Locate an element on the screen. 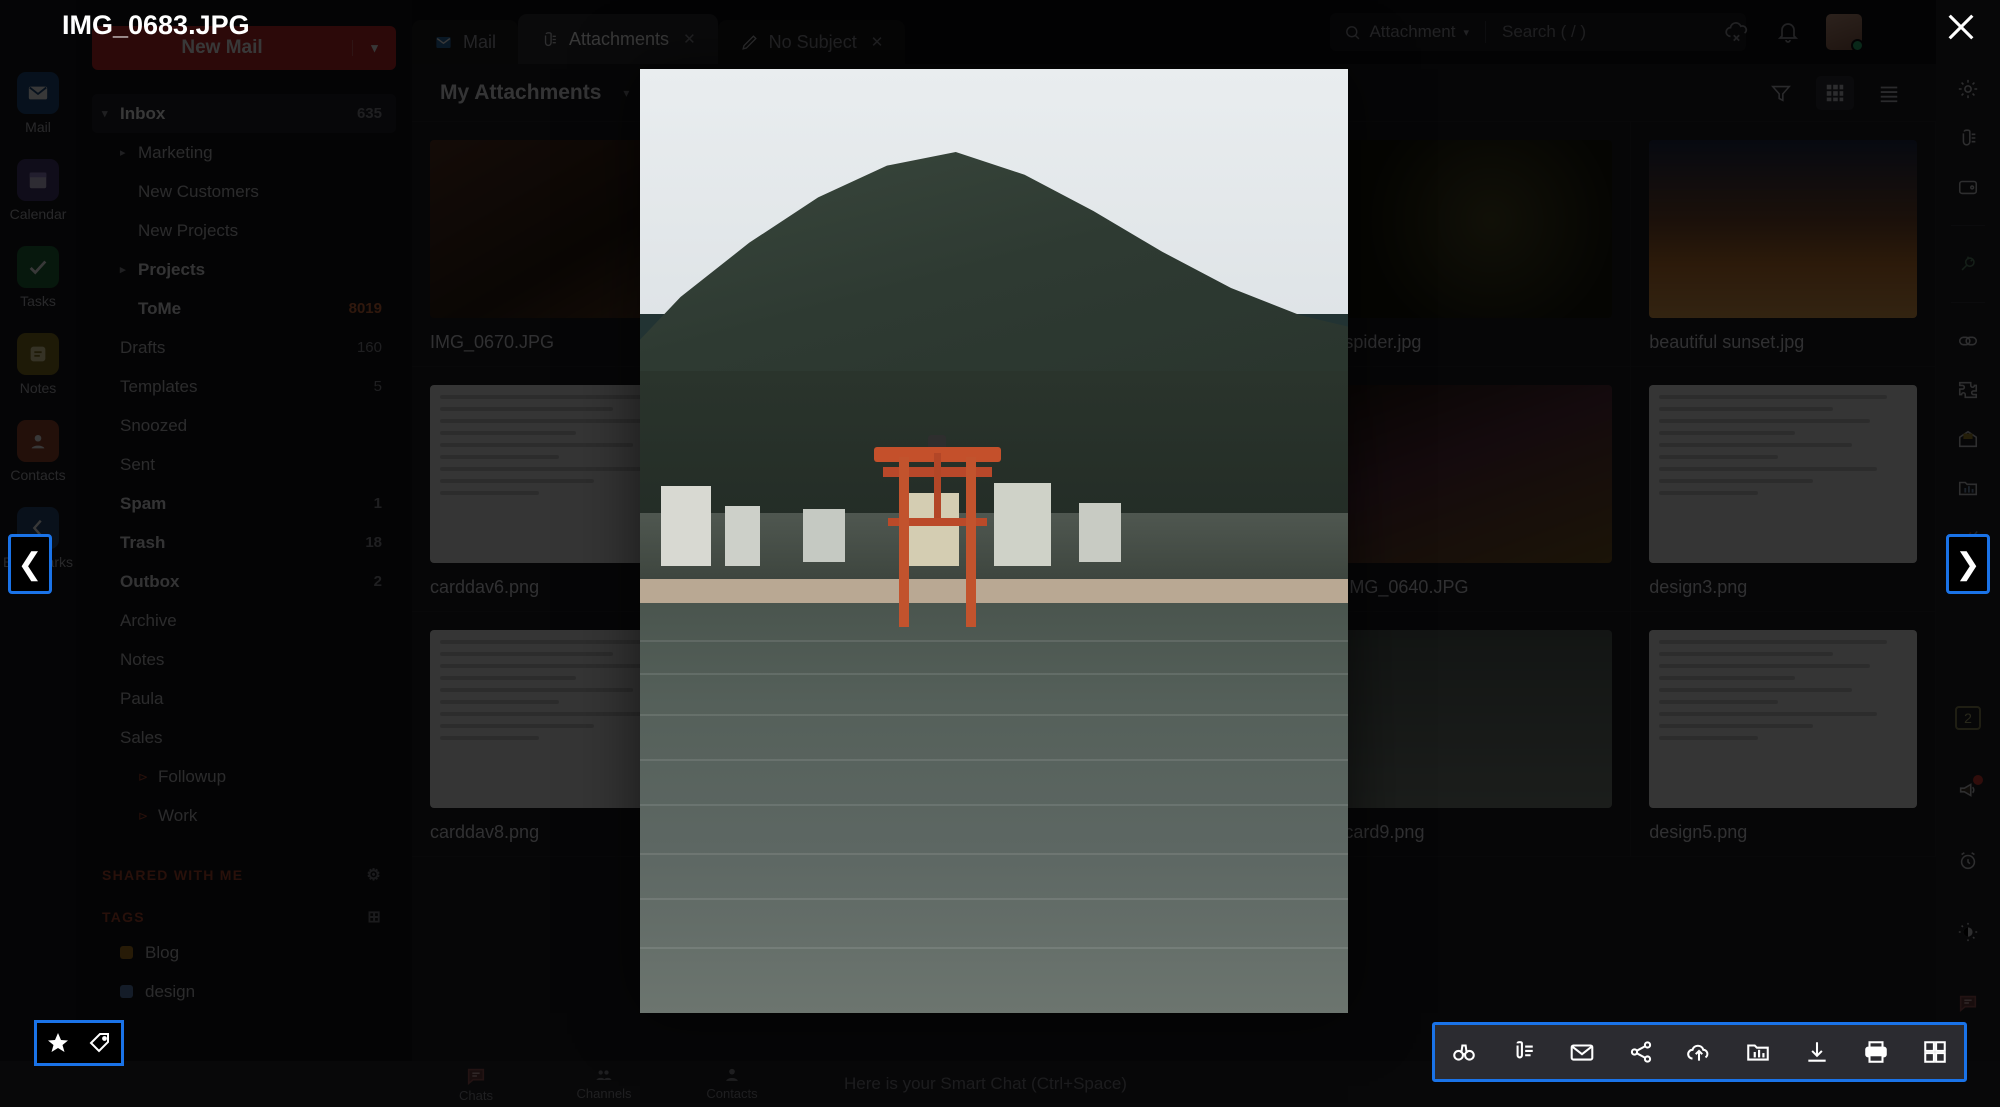  bell-icon is located at coordinates (1788, 32).